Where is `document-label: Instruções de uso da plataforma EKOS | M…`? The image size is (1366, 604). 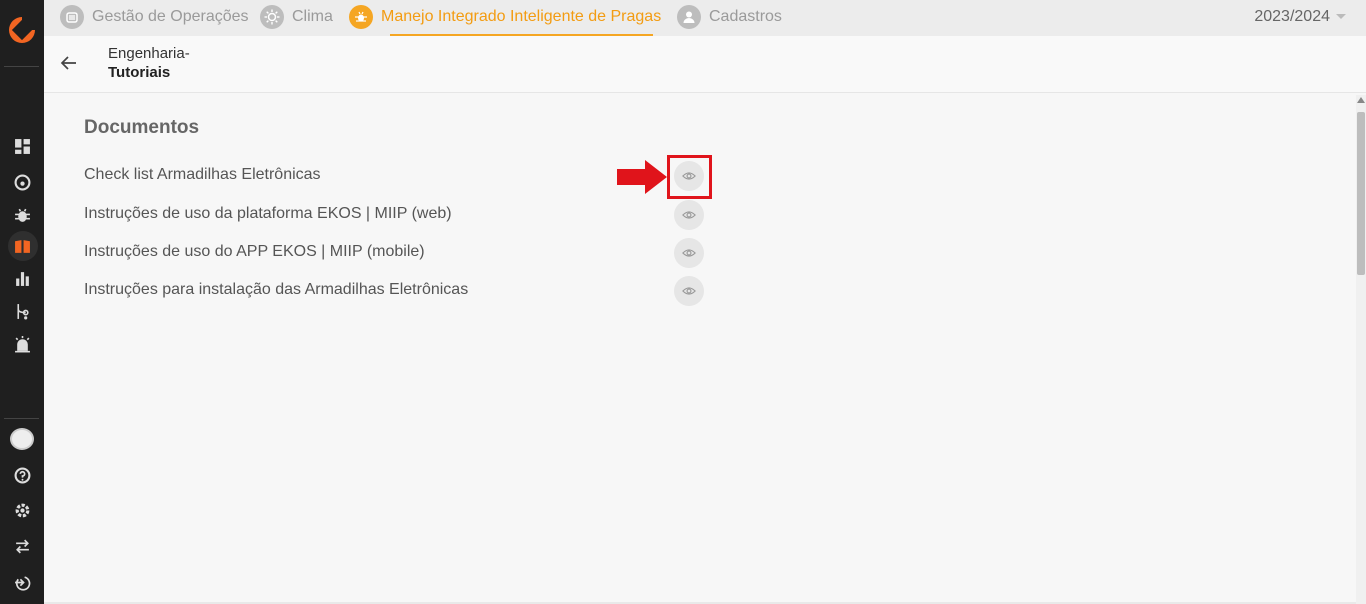
document-label: Instruções de uso da plataforma EKOS | M… is located at coordinates (268, 213).